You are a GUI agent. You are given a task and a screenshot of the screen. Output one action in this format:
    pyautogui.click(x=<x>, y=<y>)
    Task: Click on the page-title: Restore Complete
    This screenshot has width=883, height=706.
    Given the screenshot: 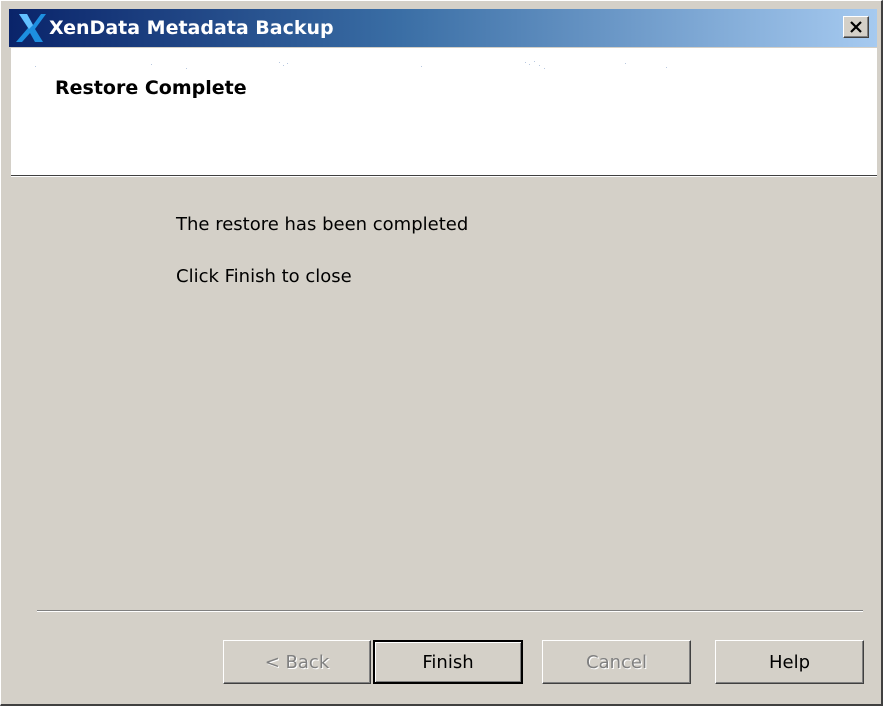 What is the action you would take?
    pyautogui.click(x=151, y=88)
    